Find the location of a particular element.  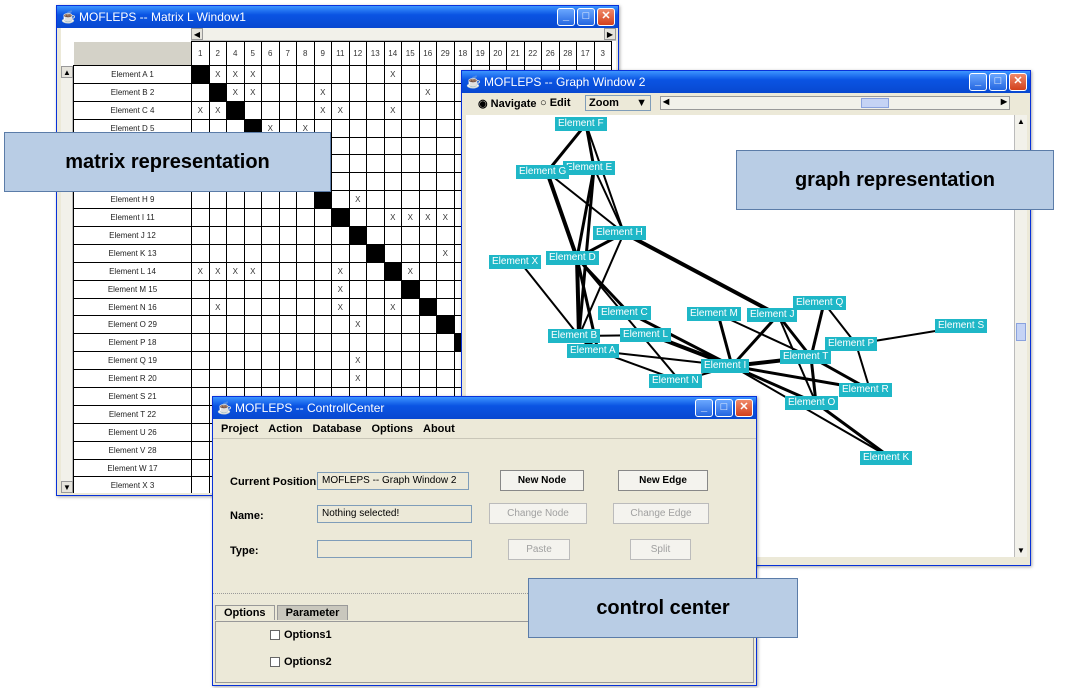

new-edge-button: New Edge is located at coordinates (663, 480).